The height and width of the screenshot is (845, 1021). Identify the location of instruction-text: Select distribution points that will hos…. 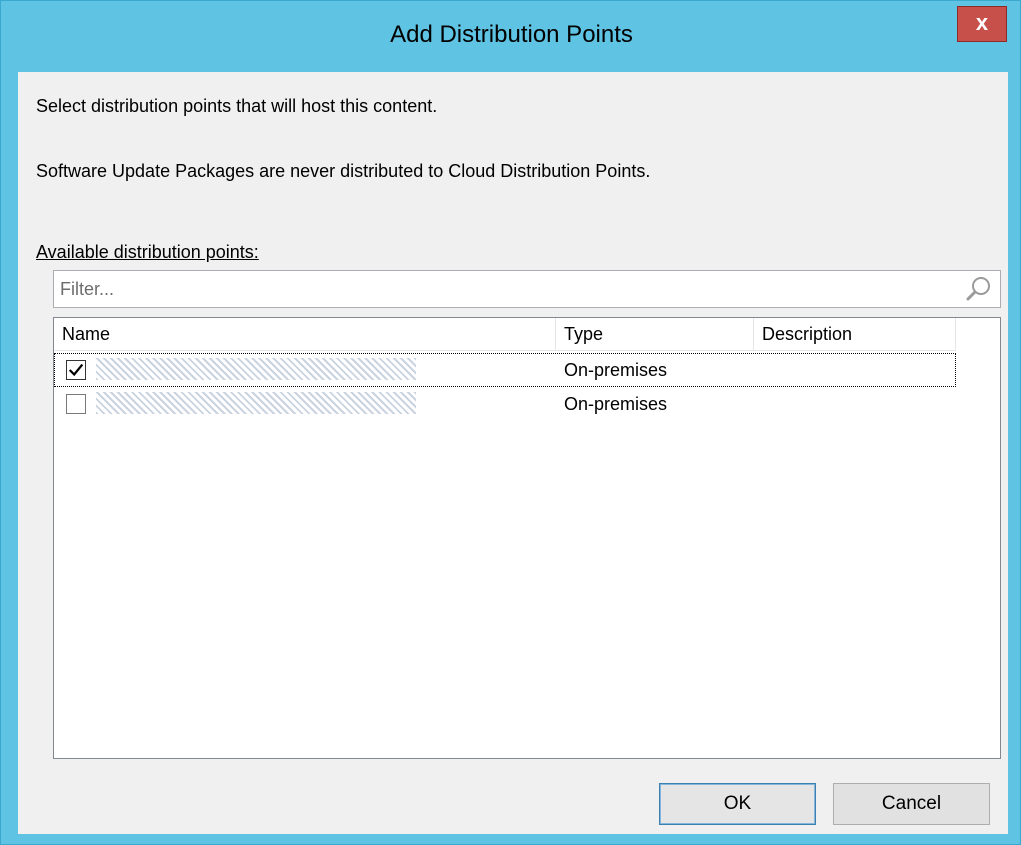
(237, 106).